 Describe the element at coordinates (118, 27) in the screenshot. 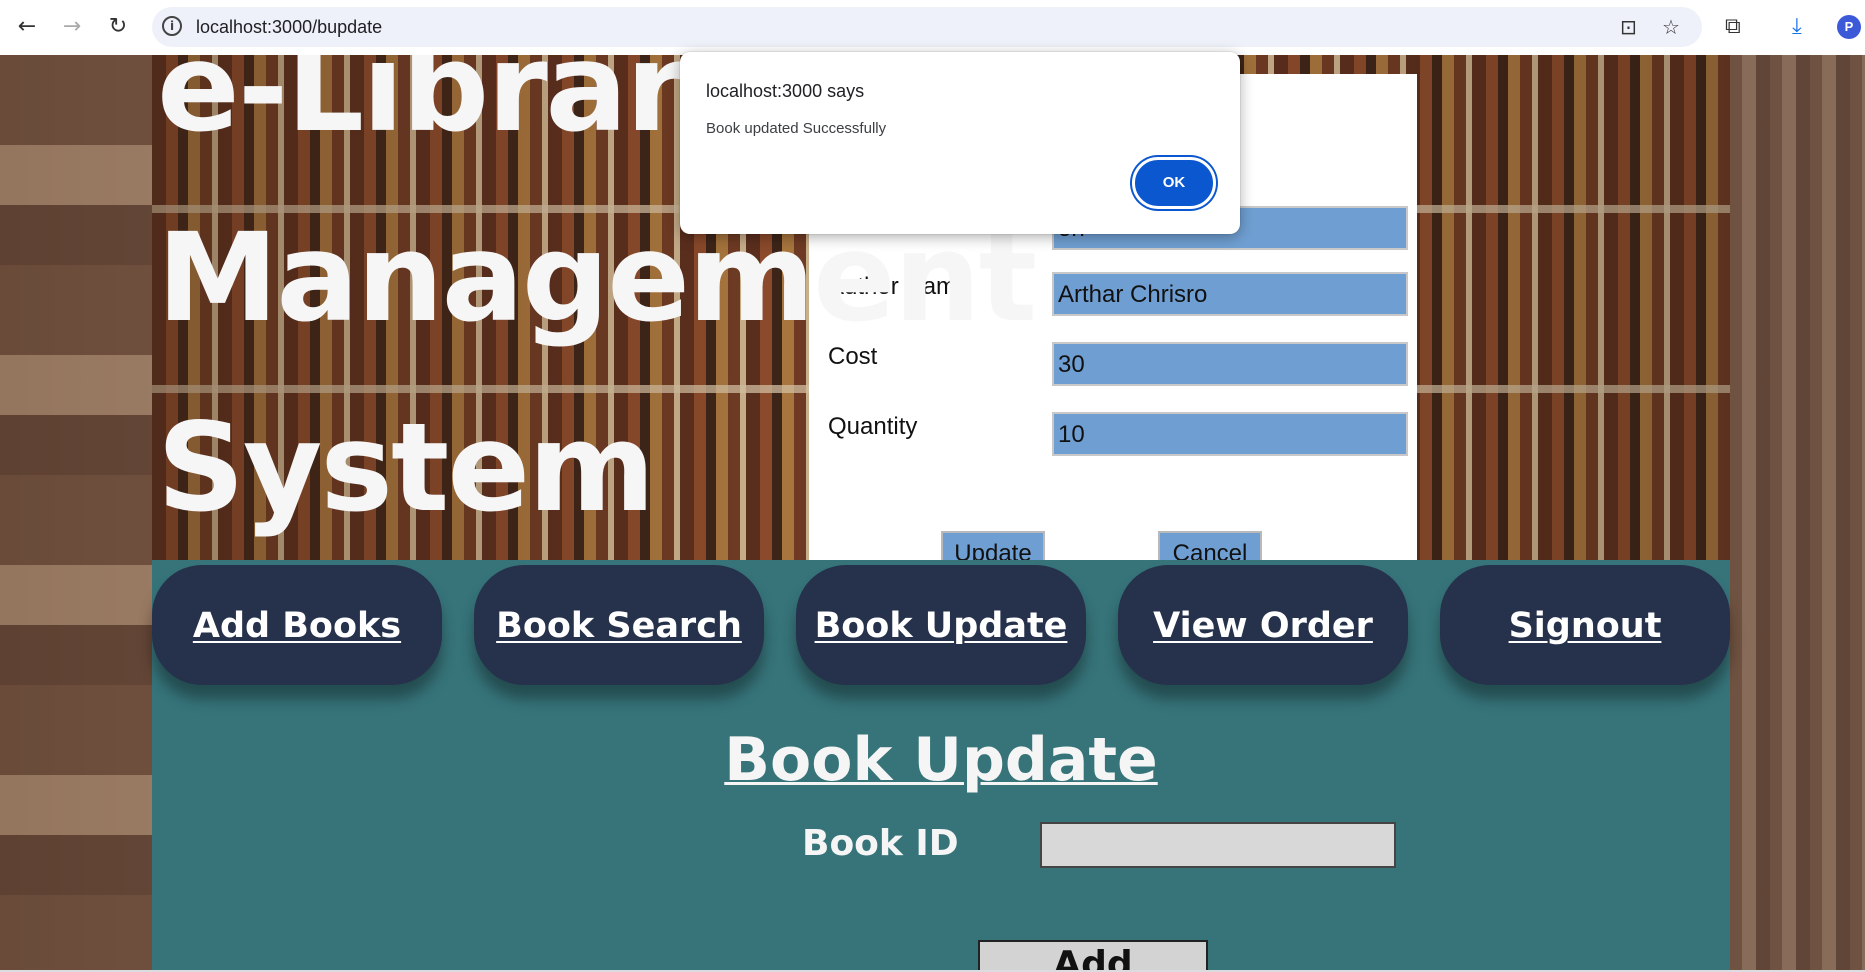

I see `reload-icon: ↻` at that location.